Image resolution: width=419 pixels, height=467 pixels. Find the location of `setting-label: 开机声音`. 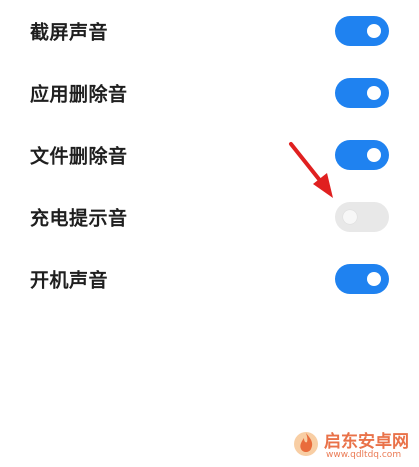

setting-label: 开机声音 is located at coordinates (69, 280).